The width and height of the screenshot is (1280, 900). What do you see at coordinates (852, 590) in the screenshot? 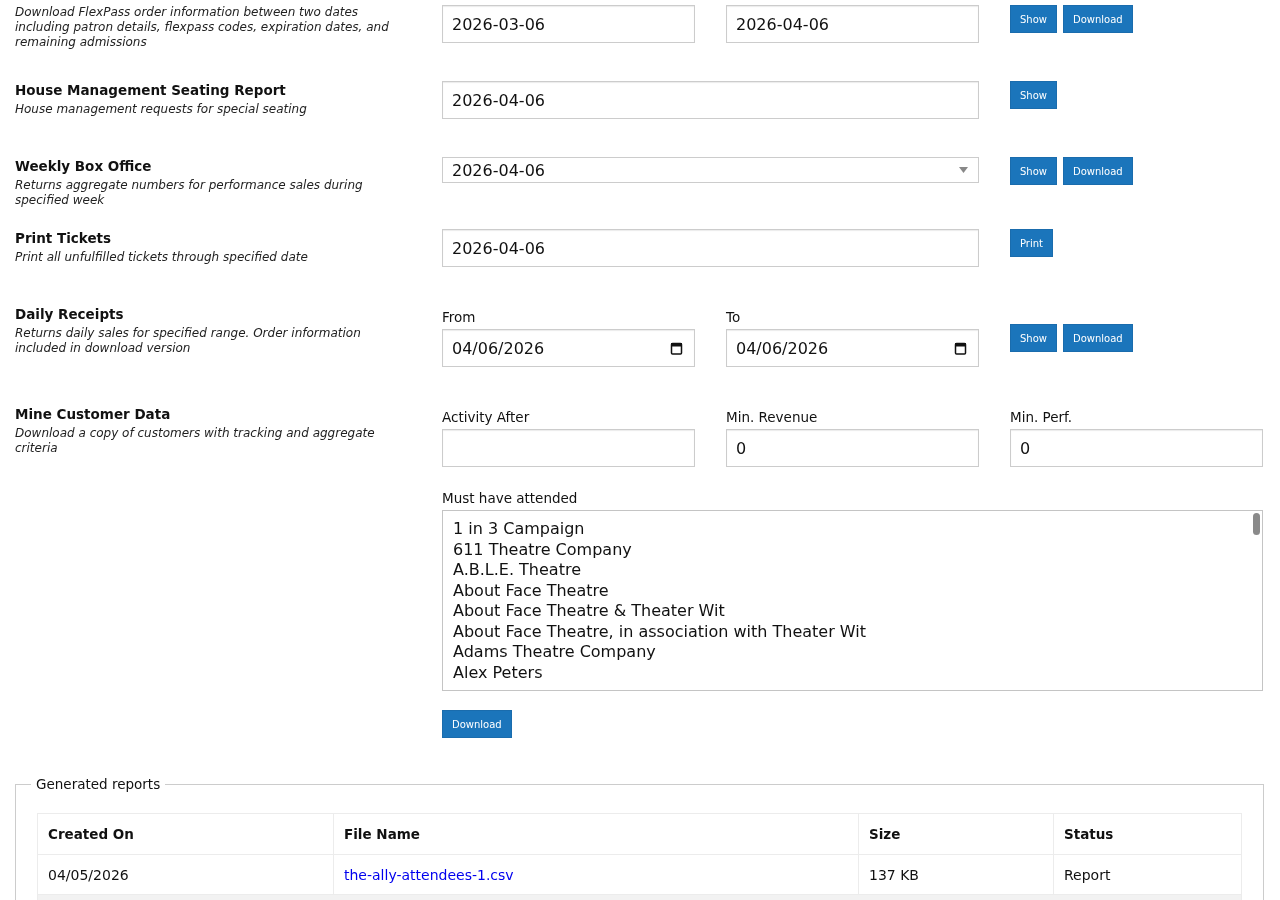
I see `list-option: About Face Theatre` at bounding box center [852, 590].